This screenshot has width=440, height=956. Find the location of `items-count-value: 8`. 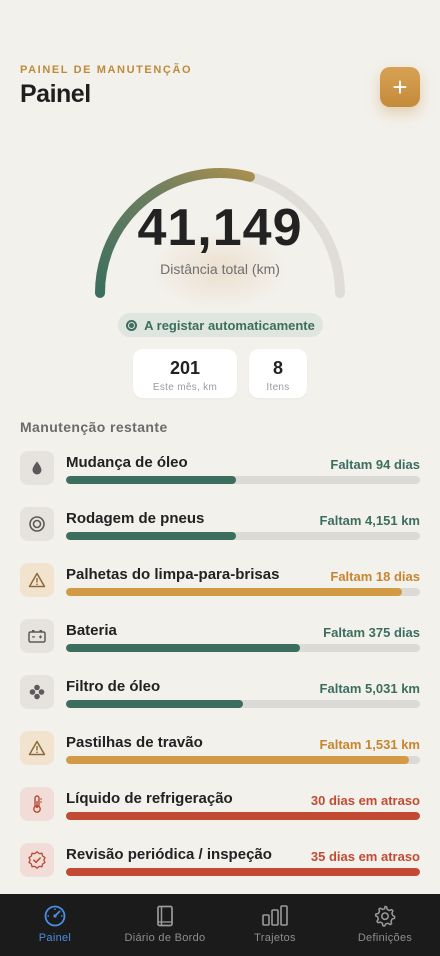

items-count-value: 8 is located at coordinates (277, 368).